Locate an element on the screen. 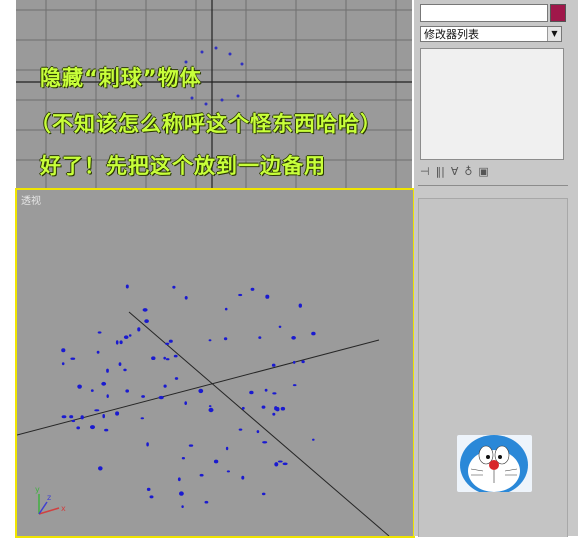  object-color-swatch is located at coordinates (558, 13).